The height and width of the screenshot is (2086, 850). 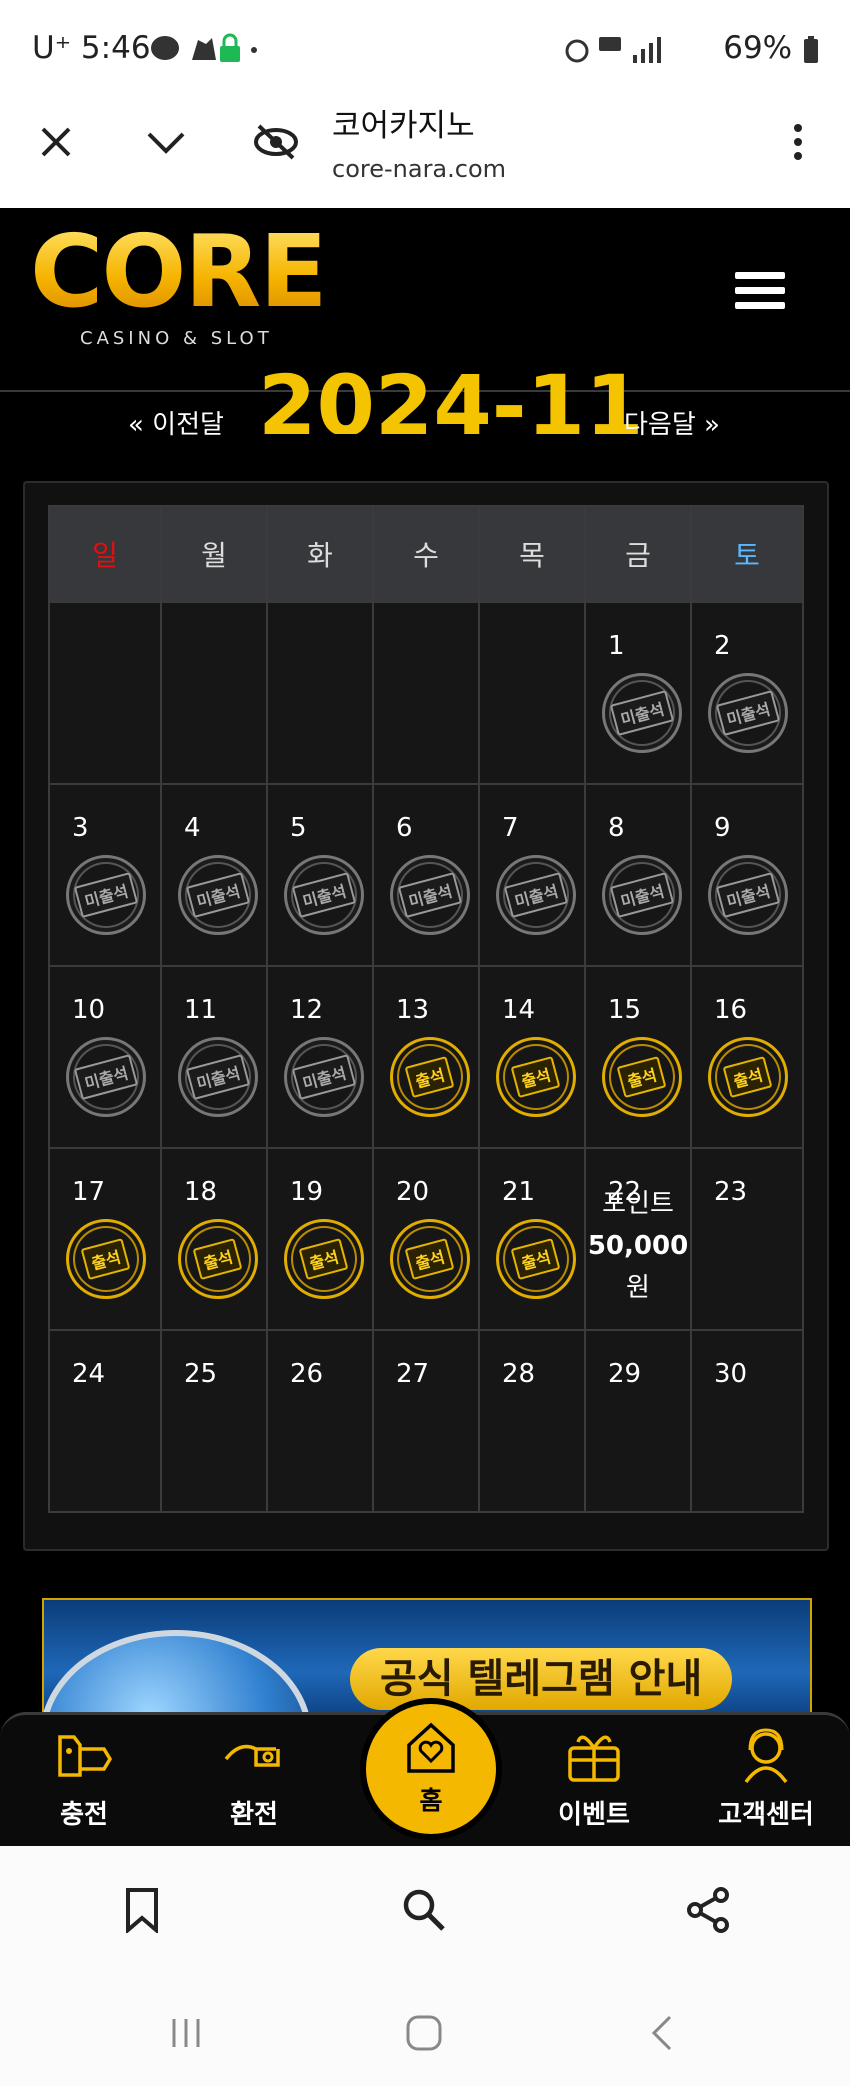 What do you see at coordinates (424, 1910) in the screenshot?
I see `search-icon` at bounding box center [424, 1910].